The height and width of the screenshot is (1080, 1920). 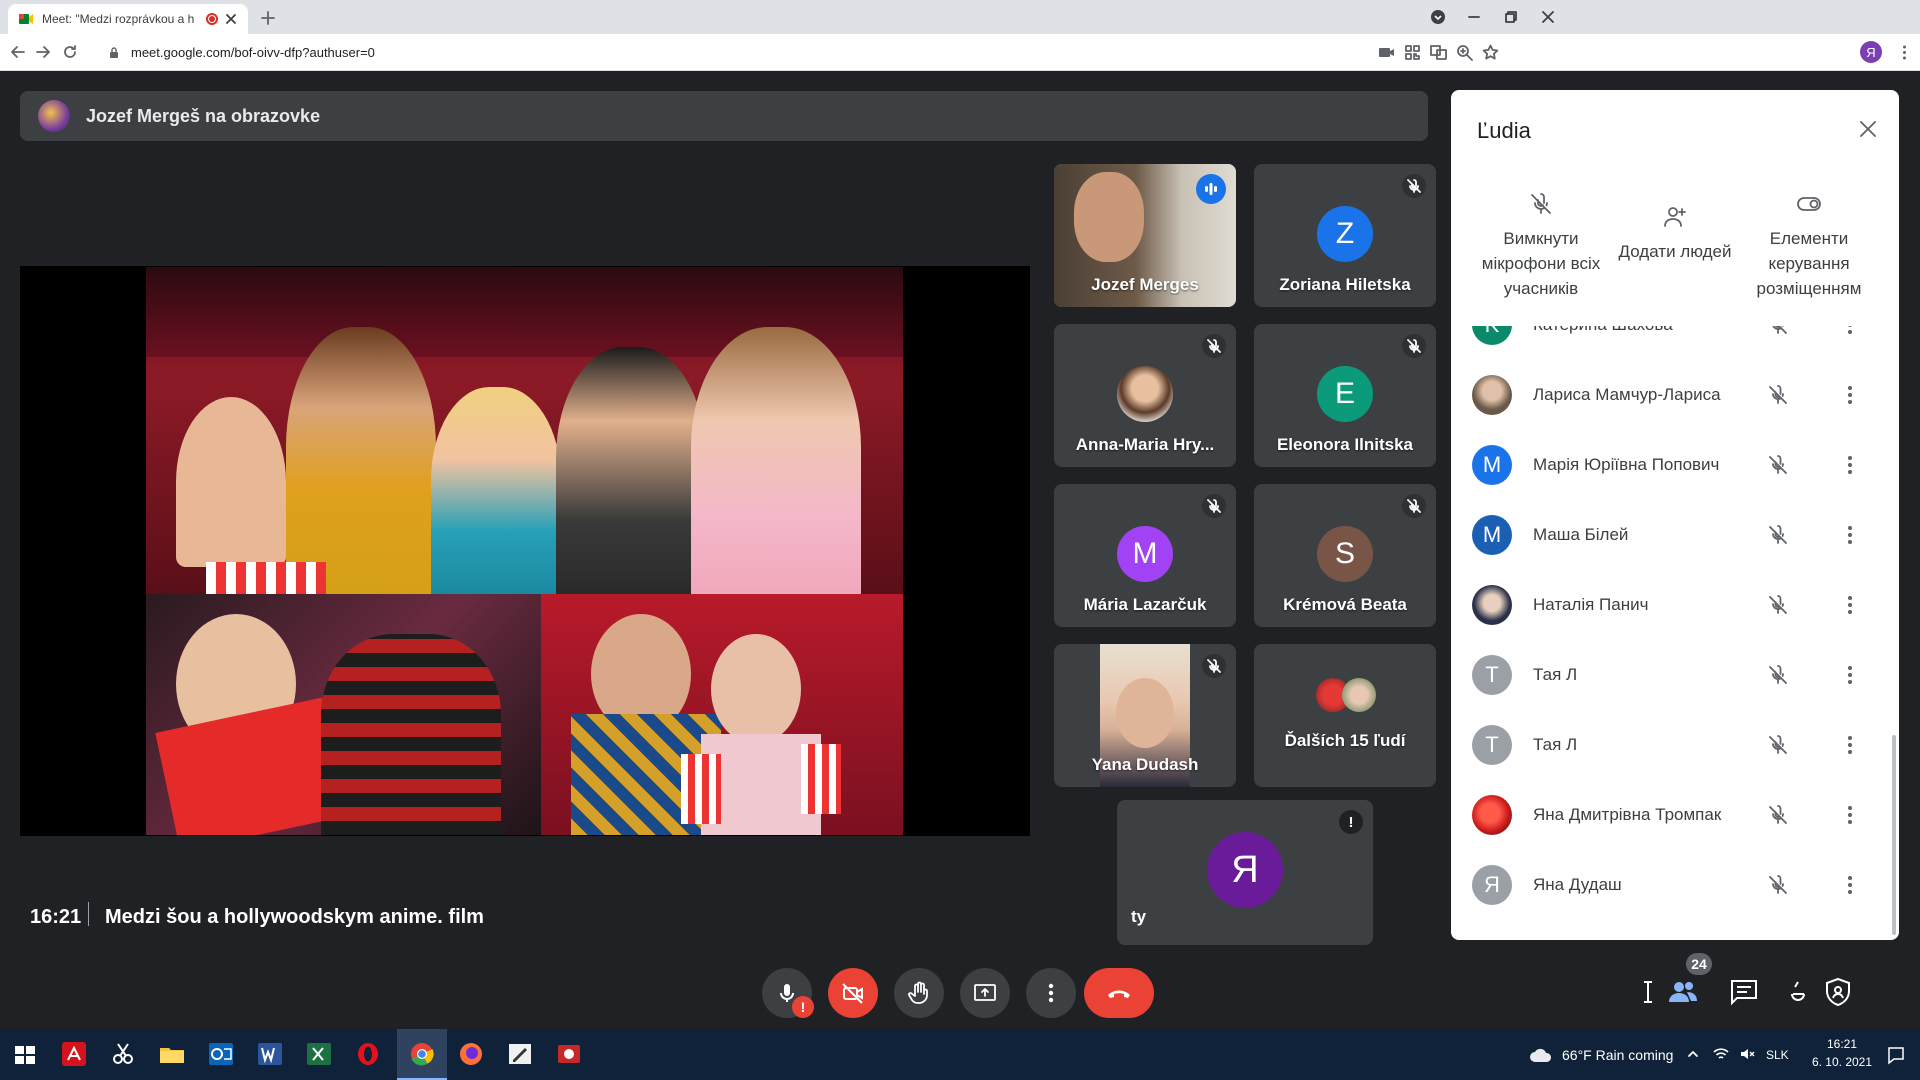 I want to click on weather-text: 66°F Rain coming, so click(x=1618, y=1054).